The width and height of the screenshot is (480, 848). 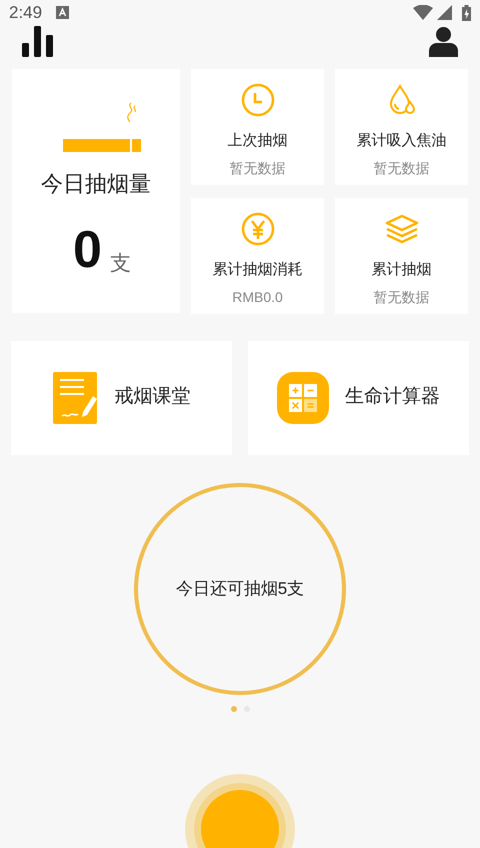 I want to click on wifi-icon, so click(x=423, y=12).